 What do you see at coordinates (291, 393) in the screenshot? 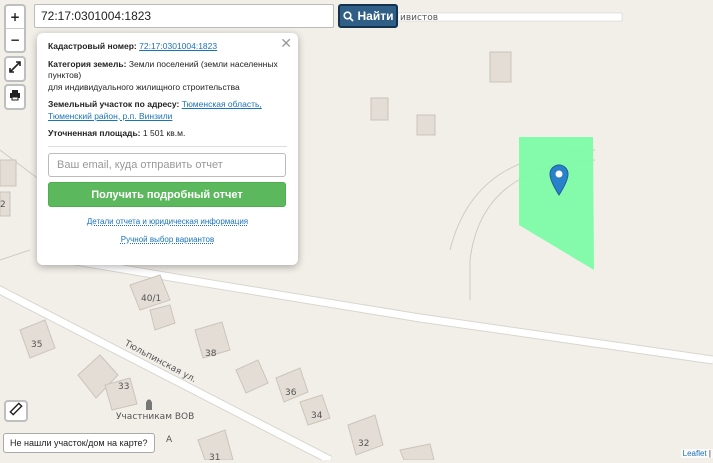
I see `house-number: 36` at bounding box center [291, 393].